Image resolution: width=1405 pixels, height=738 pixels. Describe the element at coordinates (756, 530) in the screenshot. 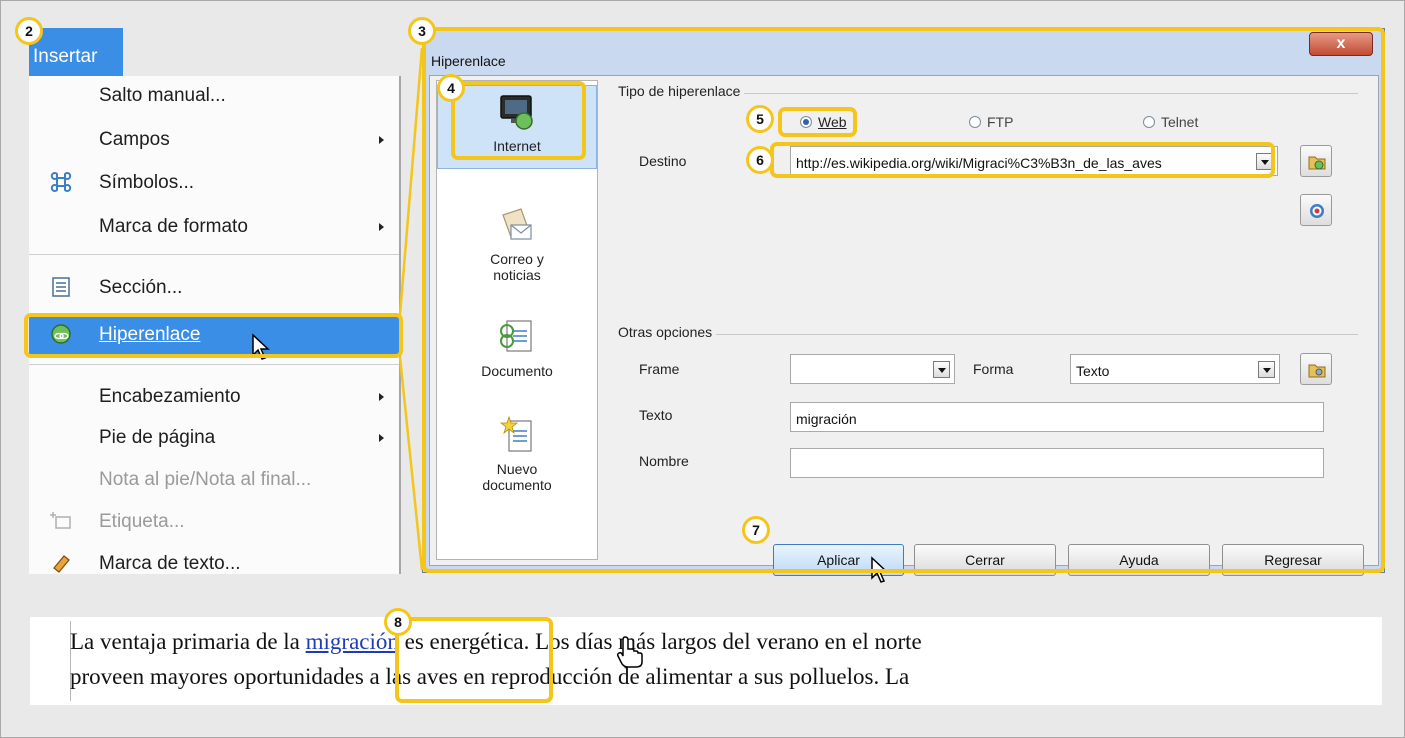

I see `callout-badge-7: 7` at that location.